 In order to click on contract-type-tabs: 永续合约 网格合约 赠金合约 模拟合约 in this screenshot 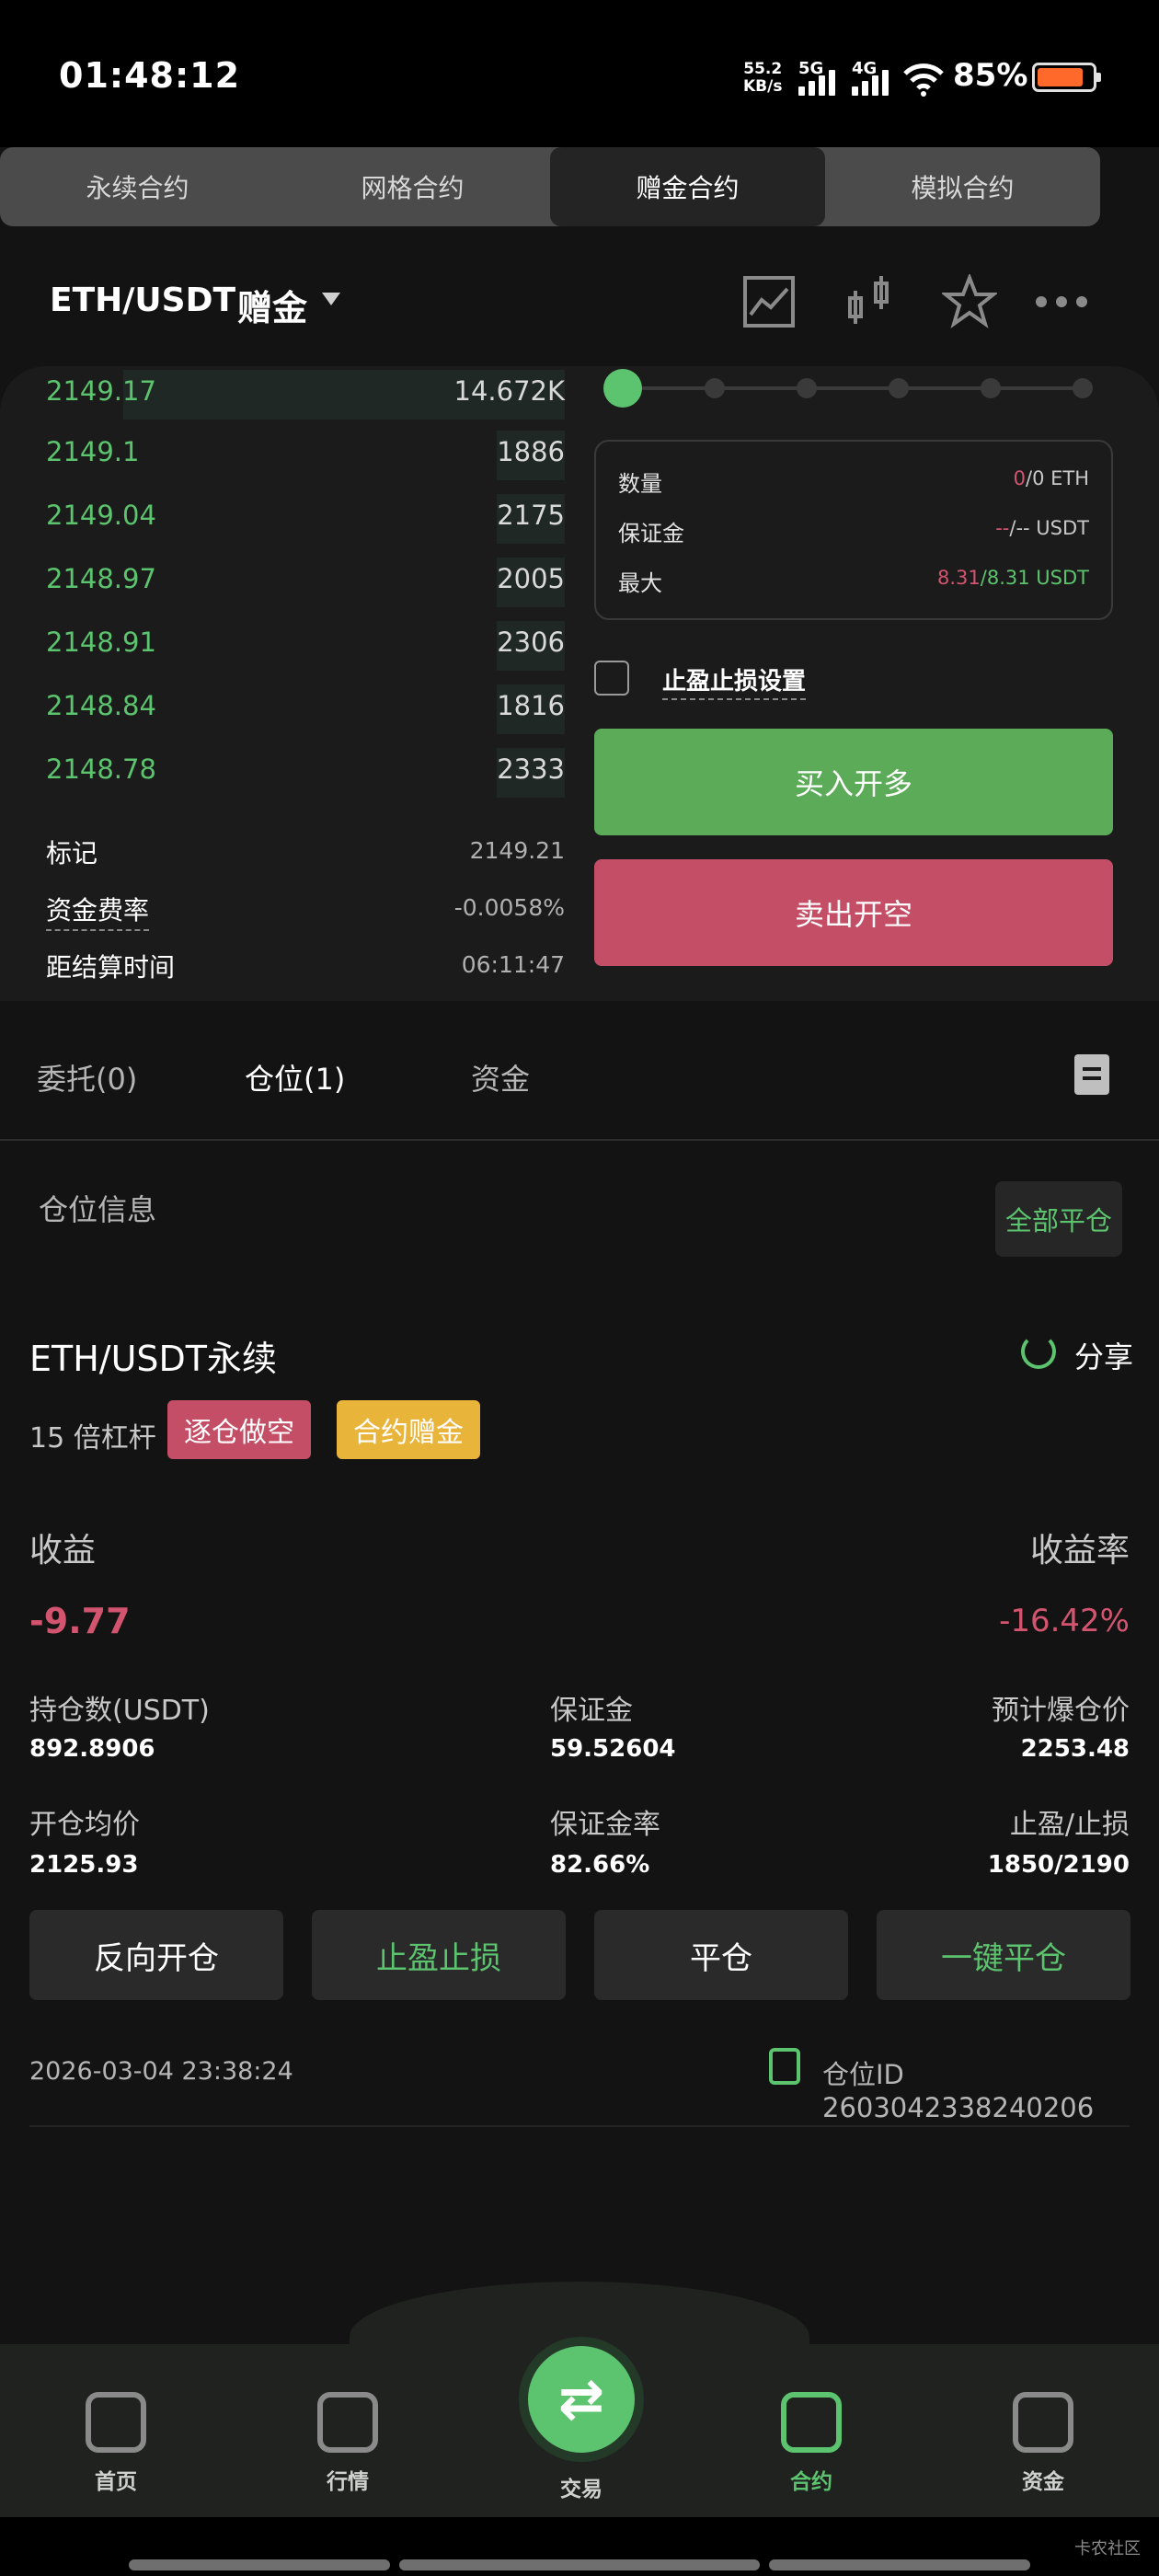, I will do `click(550, 186)`.